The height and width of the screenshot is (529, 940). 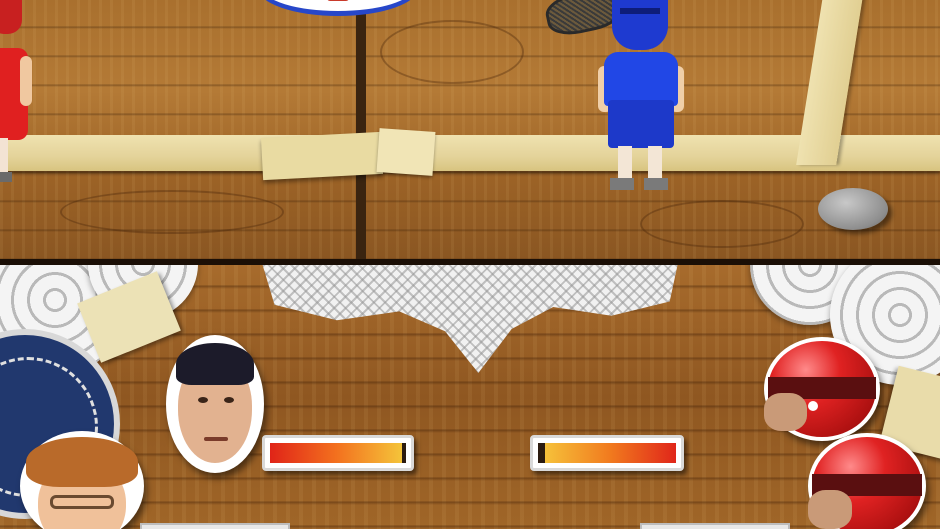 What do you see at coordinates (470, 319) in the screenshot?
I see `lace-doily-decoration` at bounding box center [470, 319].